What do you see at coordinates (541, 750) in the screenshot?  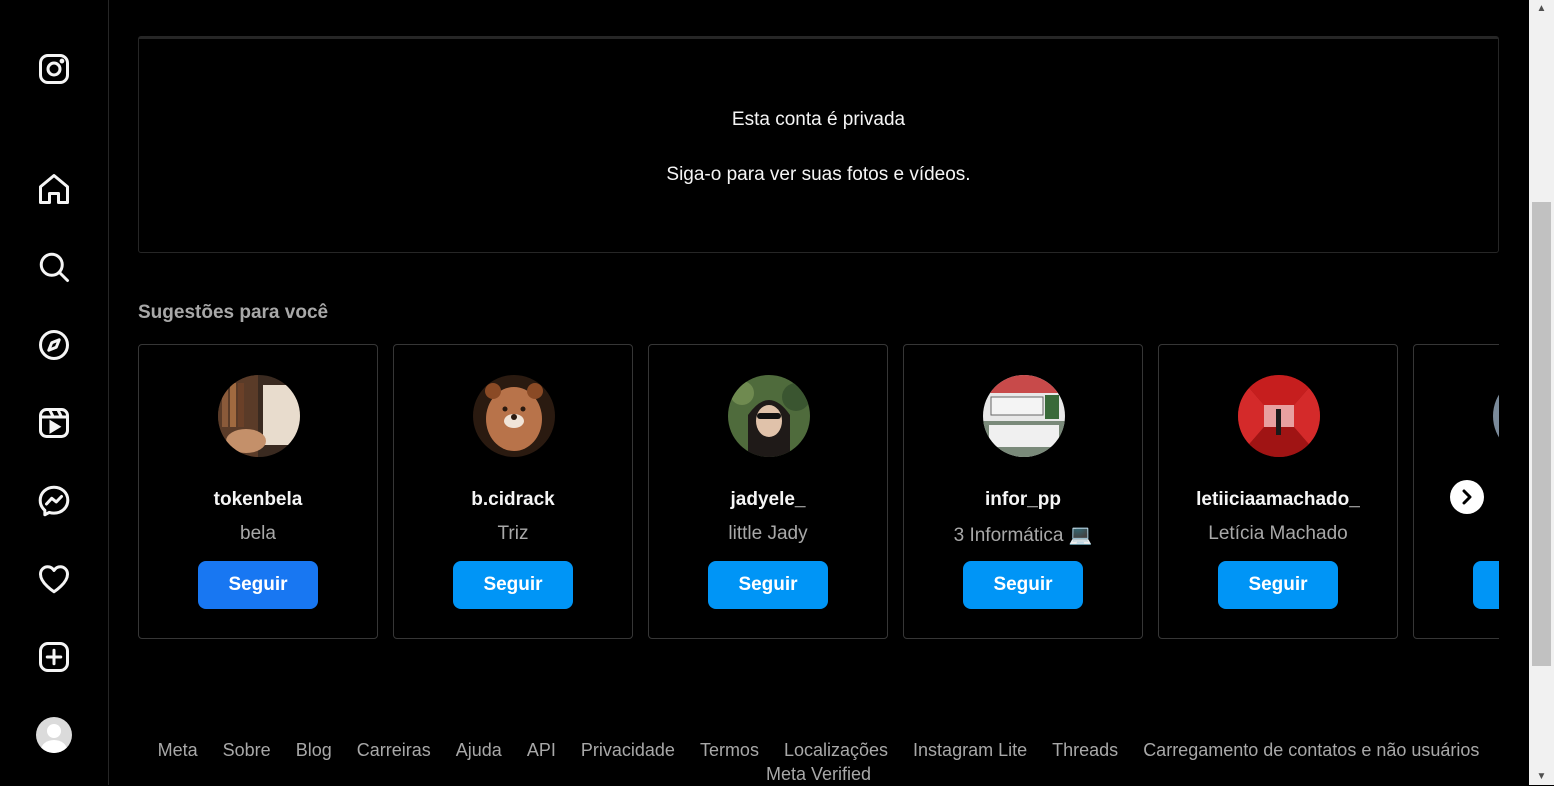 I see `footer-link: API` at bounding box center [541, 750].